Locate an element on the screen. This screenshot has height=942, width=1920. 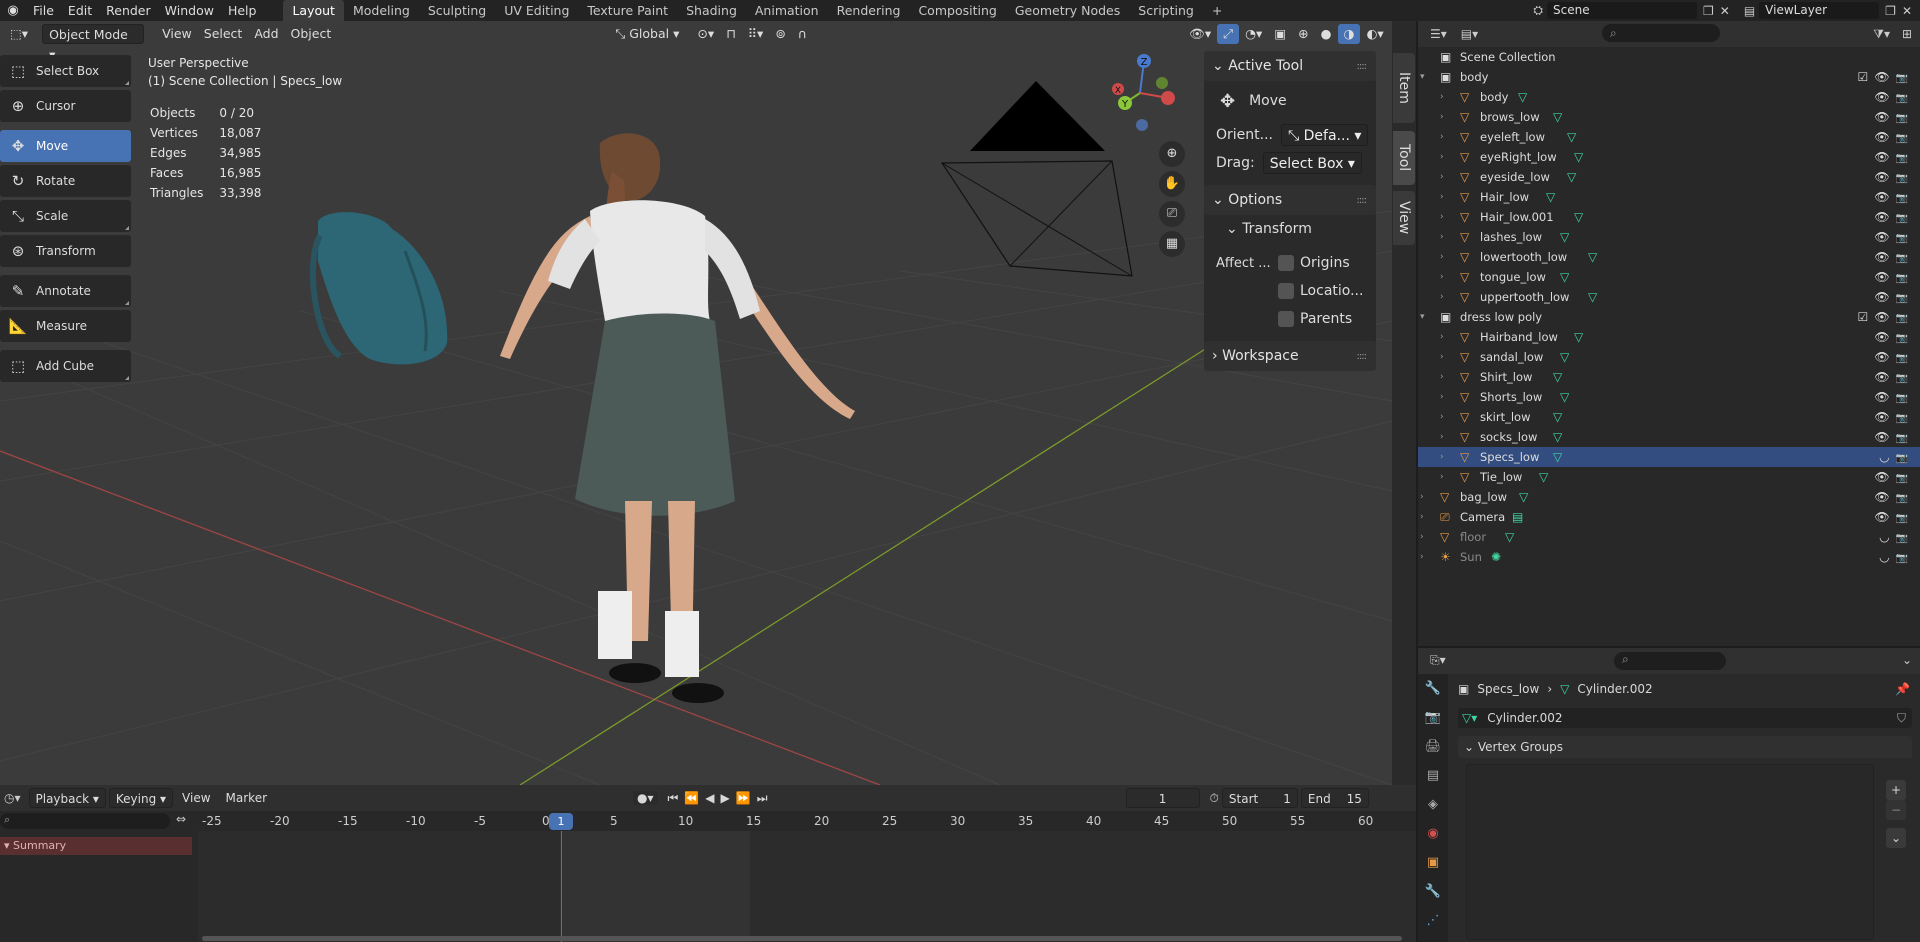
menu-object: Object is located at coordinates (311, 34).